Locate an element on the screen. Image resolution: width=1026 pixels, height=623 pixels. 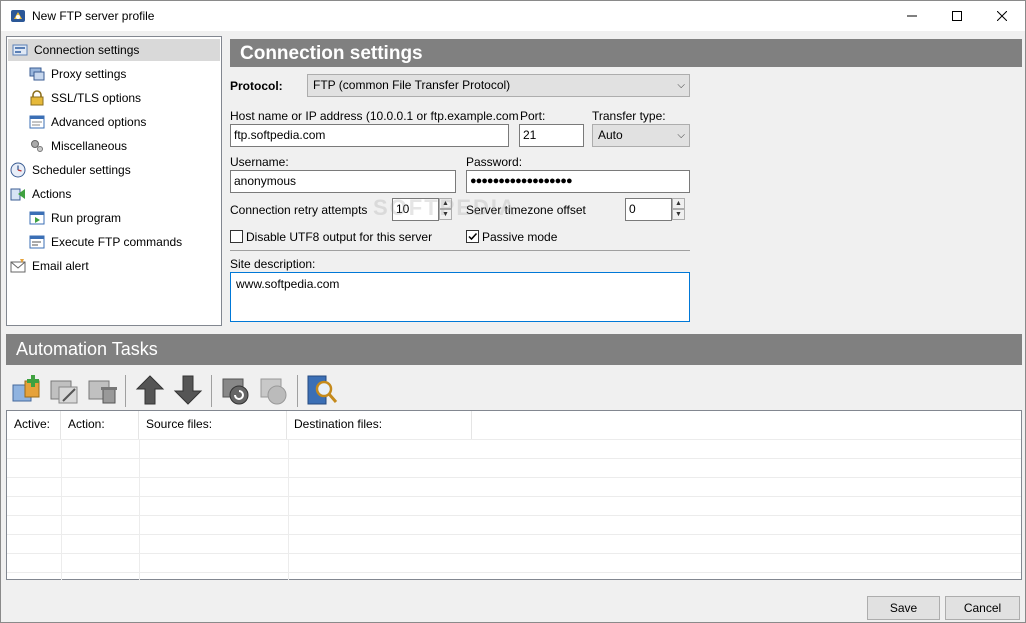
proxy-icon is located at coordinates (37, 74).